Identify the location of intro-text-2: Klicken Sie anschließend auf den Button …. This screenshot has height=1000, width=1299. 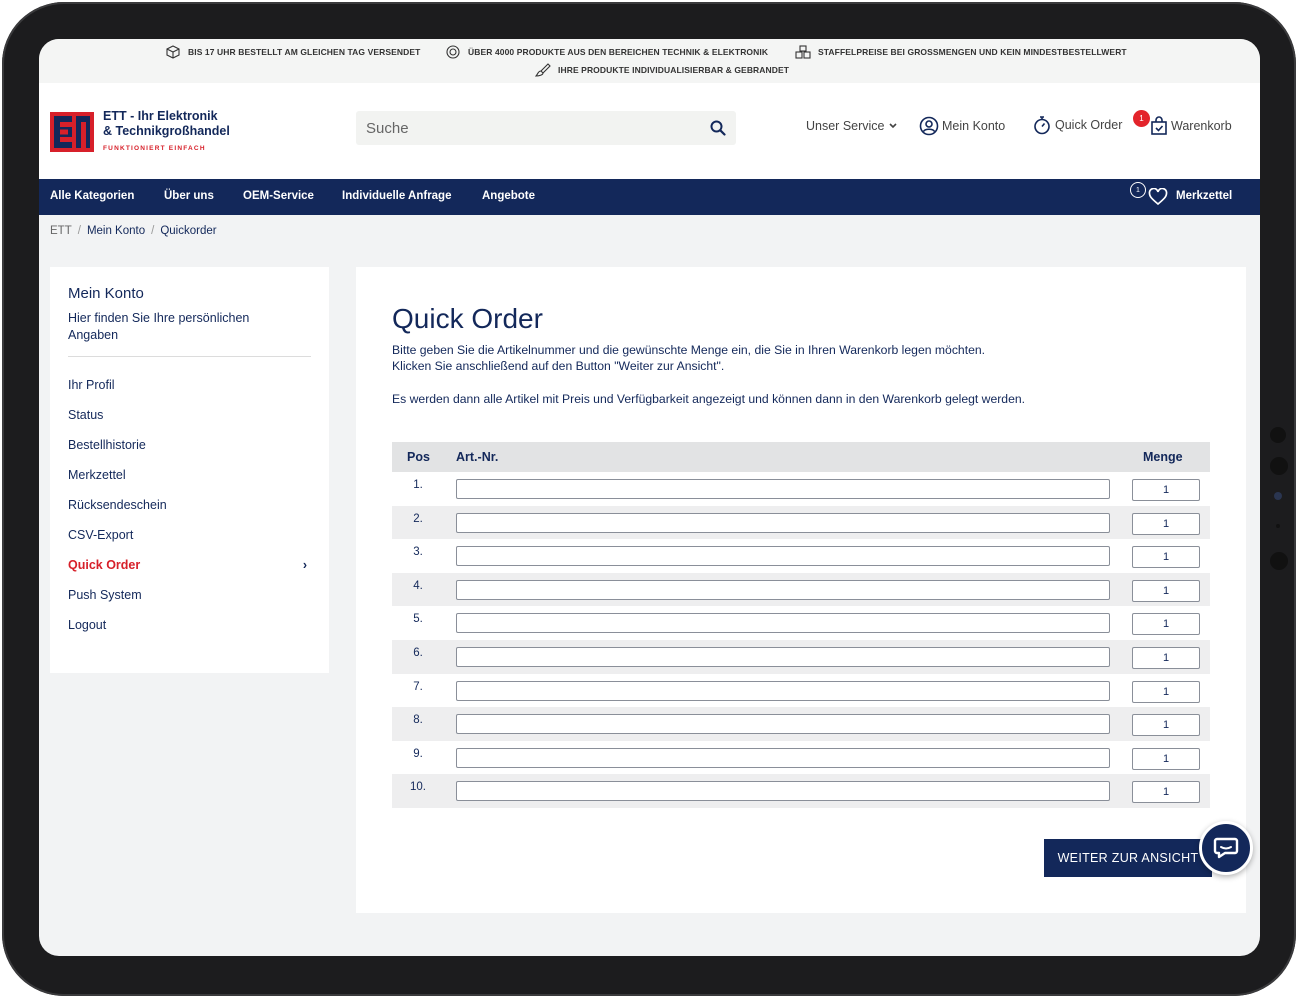
(558, 366).